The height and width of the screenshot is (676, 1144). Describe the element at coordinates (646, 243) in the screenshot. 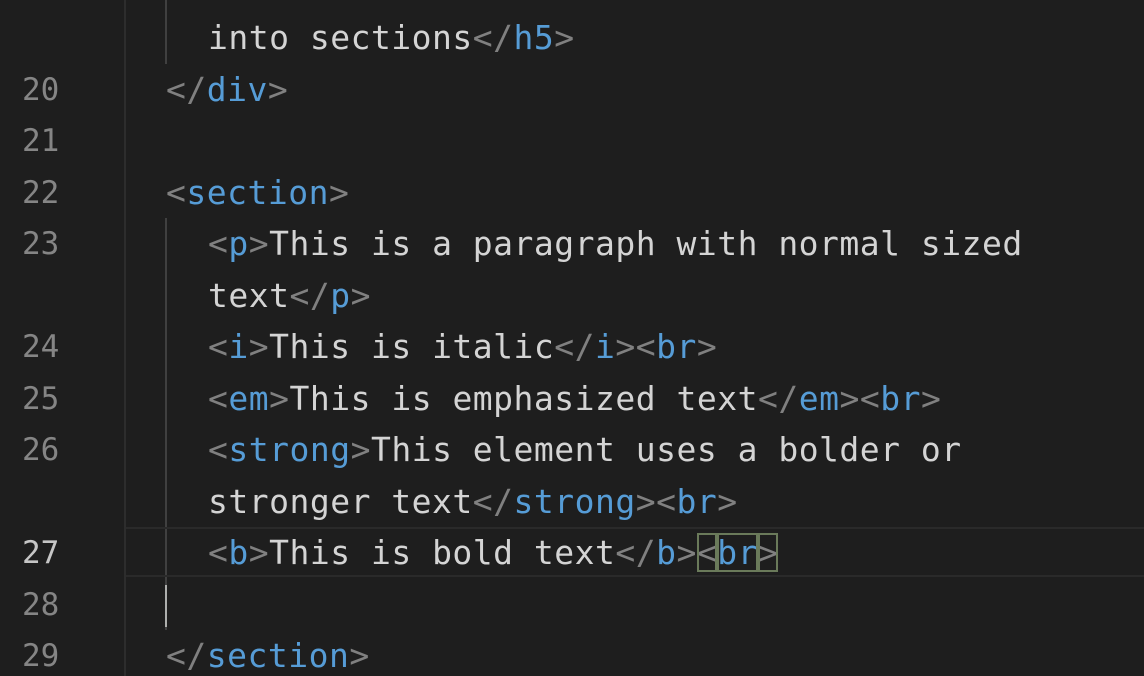

I see `text-content: This is a paragraph with normal sized` at that location.